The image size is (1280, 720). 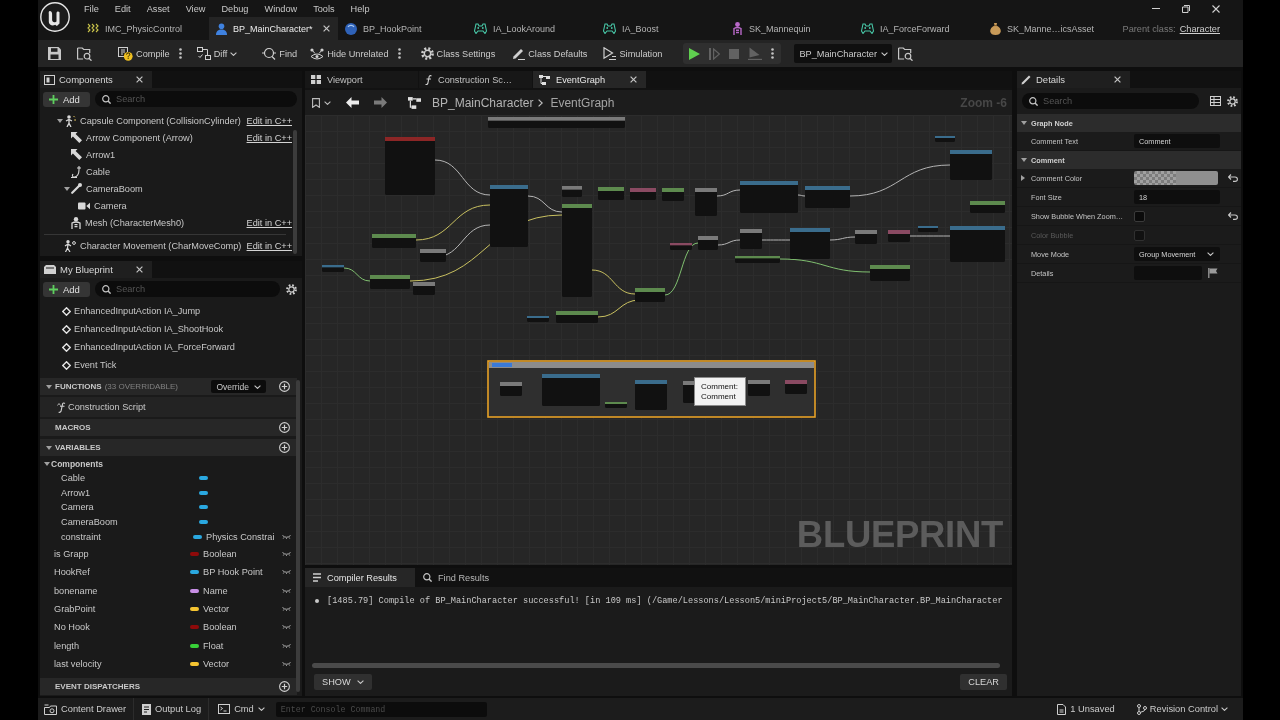 What do you see at coordinates (77, 507) in the screenshot?
I see `variable-name: Camera` at bounding box center [77, 507].